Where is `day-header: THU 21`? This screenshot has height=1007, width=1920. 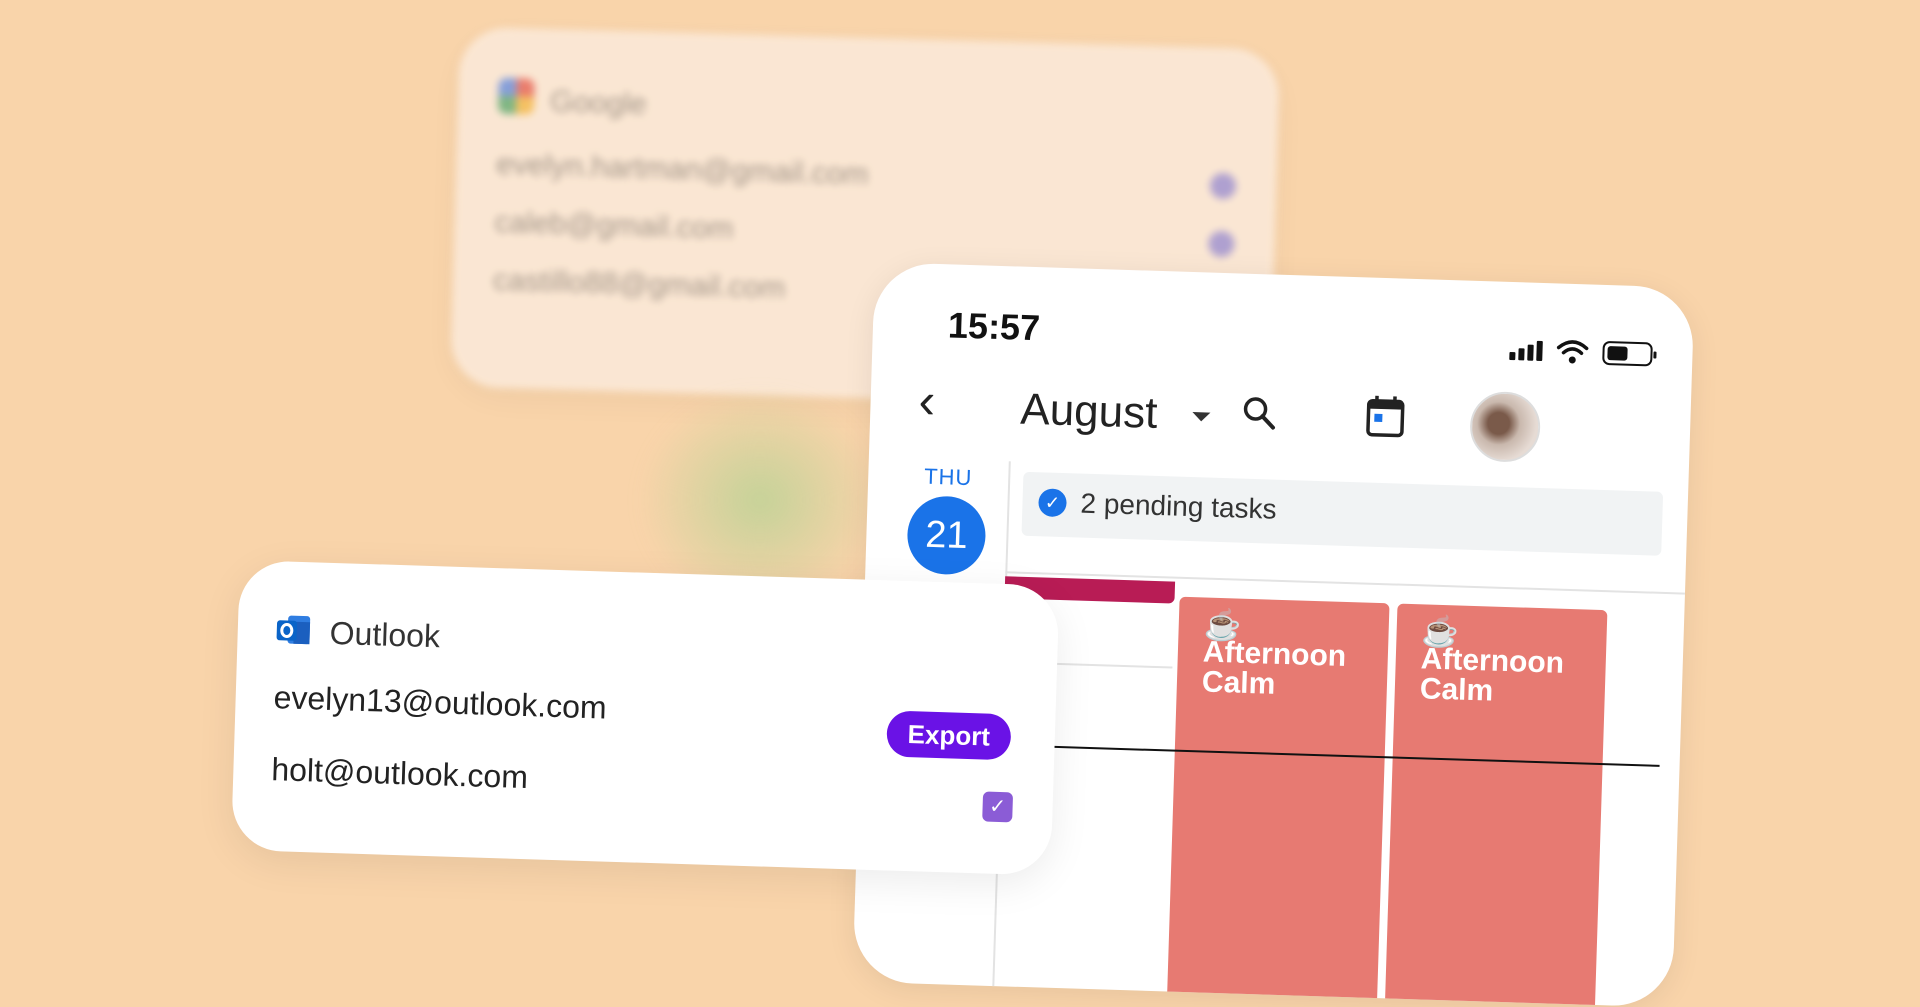 day-header: THU 21 is located at coordinates (946, 519).